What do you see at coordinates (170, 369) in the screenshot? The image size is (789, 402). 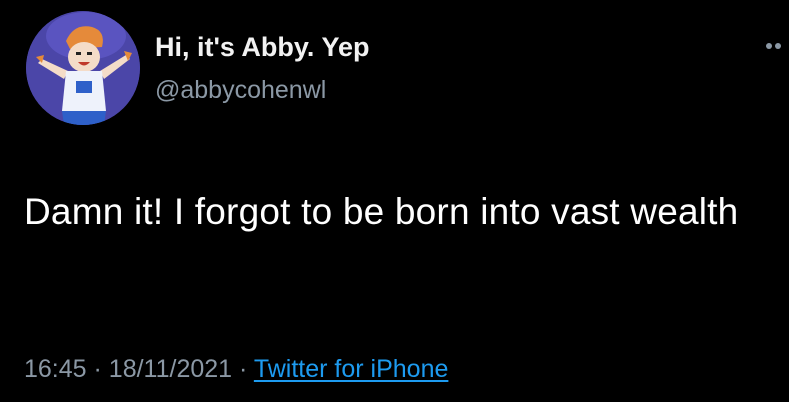 I see `tweet-date: 18/11/2021` at bounding box center [170, 369].